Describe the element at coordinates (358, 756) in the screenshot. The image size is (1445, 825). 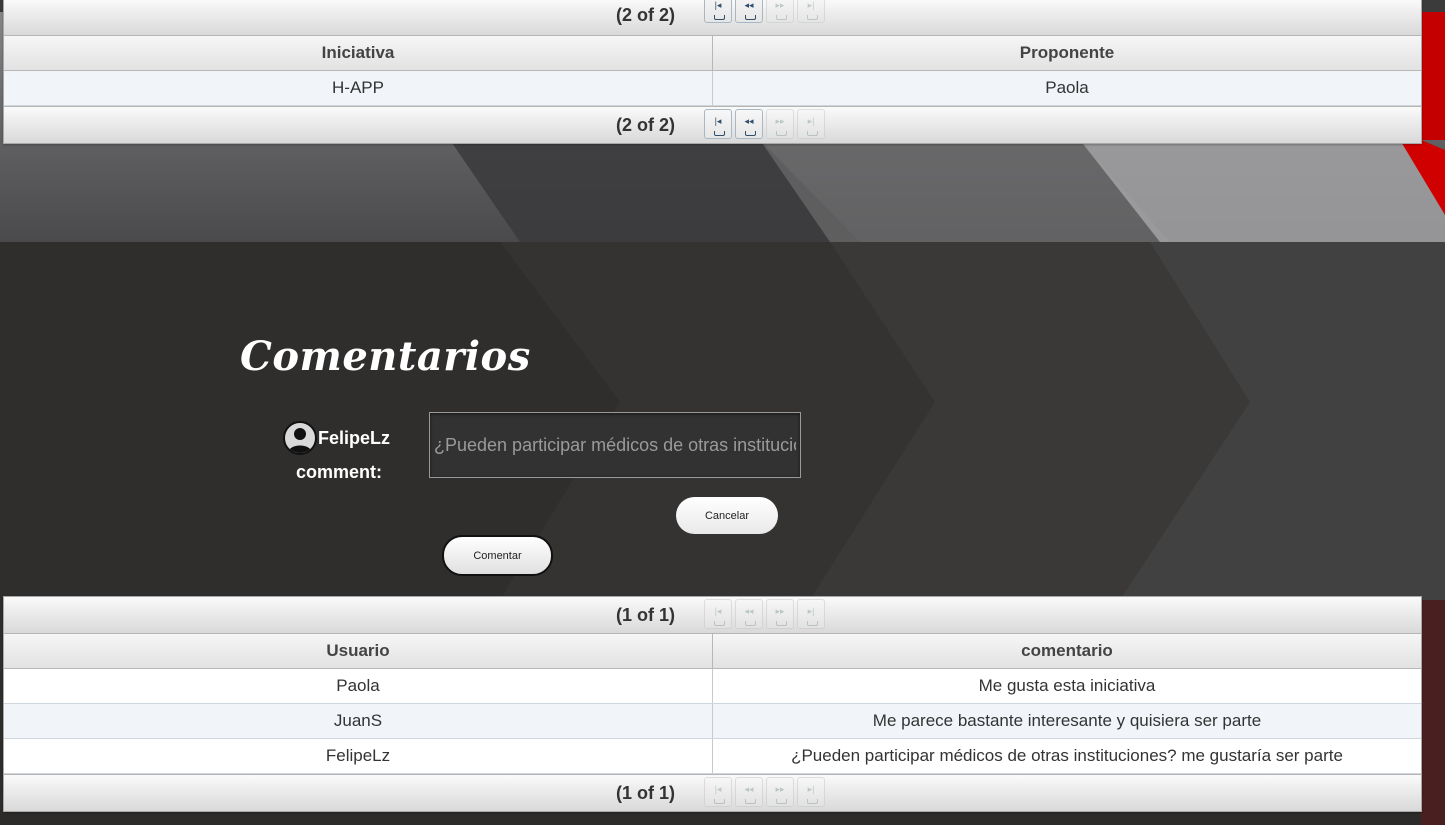
I see `cell-usuario: FelipeLz` at that location.